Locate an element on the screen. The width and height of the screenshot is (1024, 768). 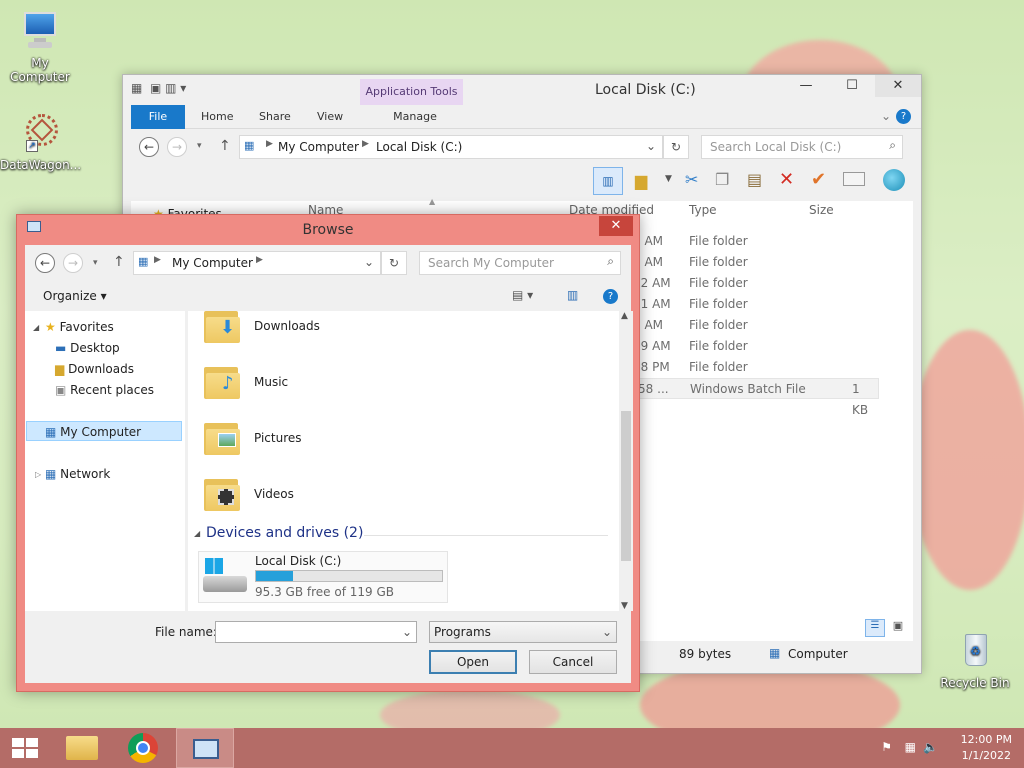
globe-icon is located at coordinates (894, 180).